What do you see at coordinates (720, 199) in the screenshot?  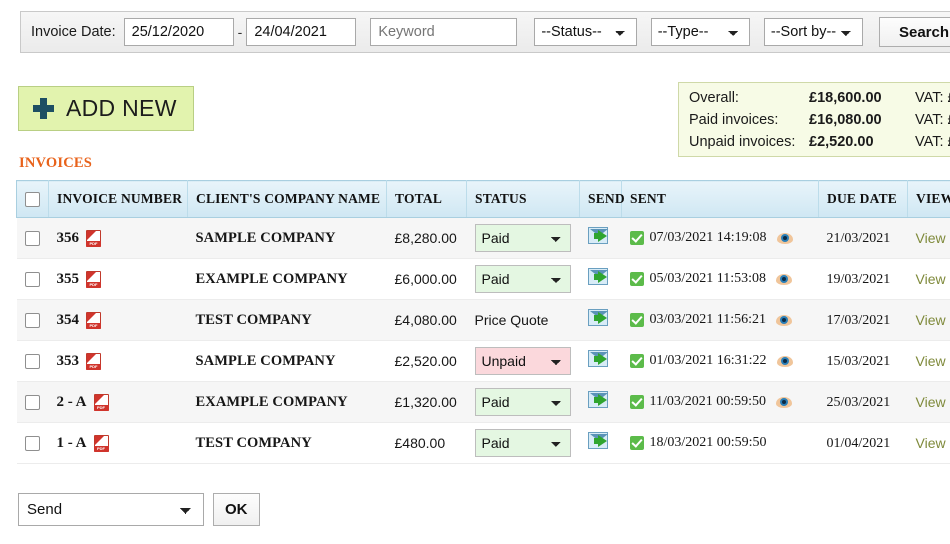 I see `header-sent: SENT` at bounding box center [720, 199].